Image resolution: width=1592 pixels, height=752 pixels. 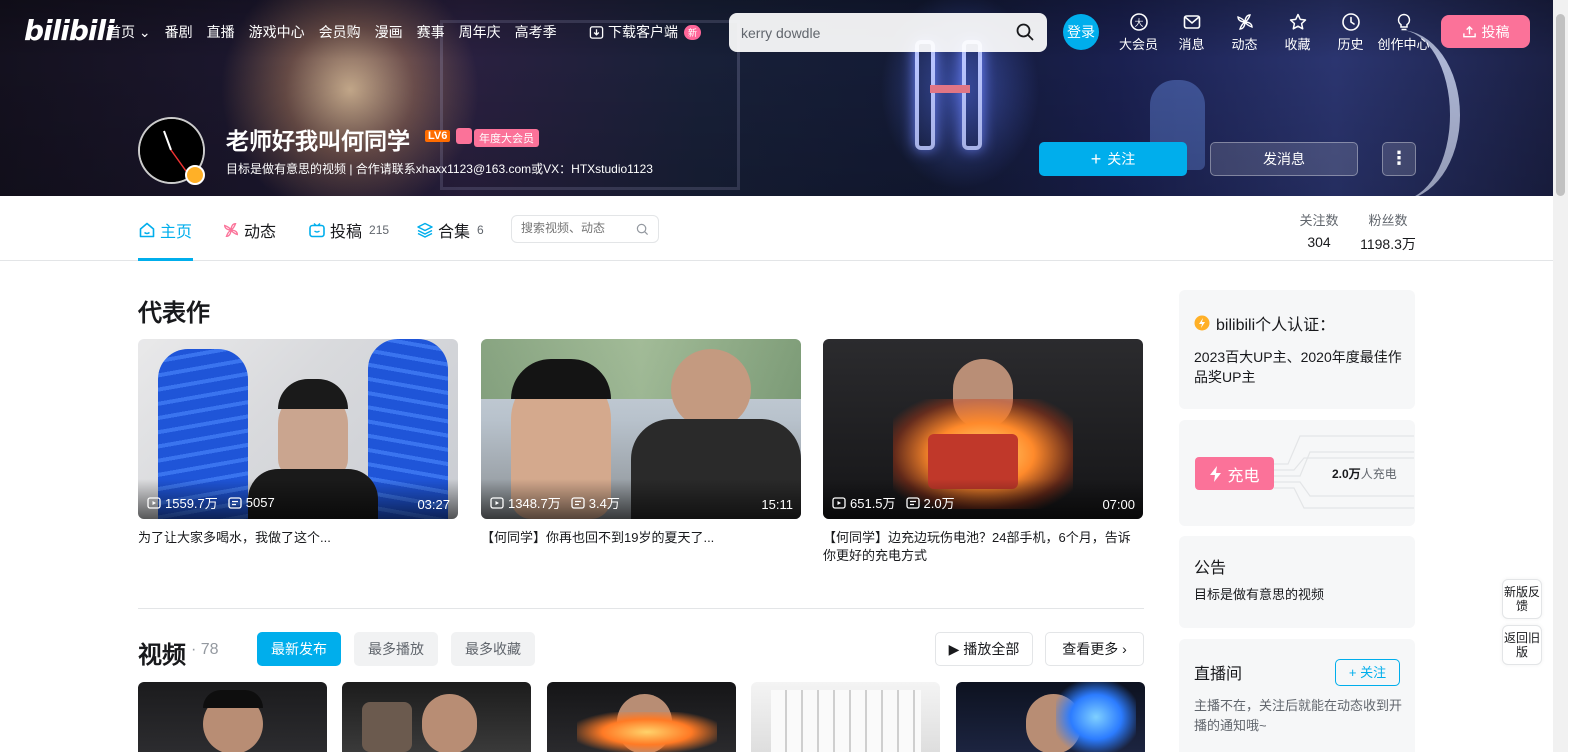 What do you see at coordinates (981, 547) in the screenshot?
I see `video-title: 【何同学】边充边玩伤电池？24部手机，6个月，告诉你更好的充电方式` at bounding box center [981, 547].